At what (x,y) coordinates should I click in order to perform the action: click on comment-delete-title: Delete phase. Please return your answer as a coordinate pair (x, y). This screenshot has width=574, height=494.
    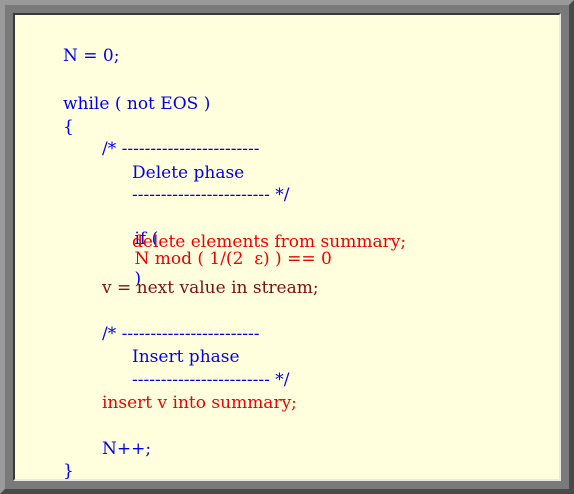
    Looking at the image, I should click on (188, 173).